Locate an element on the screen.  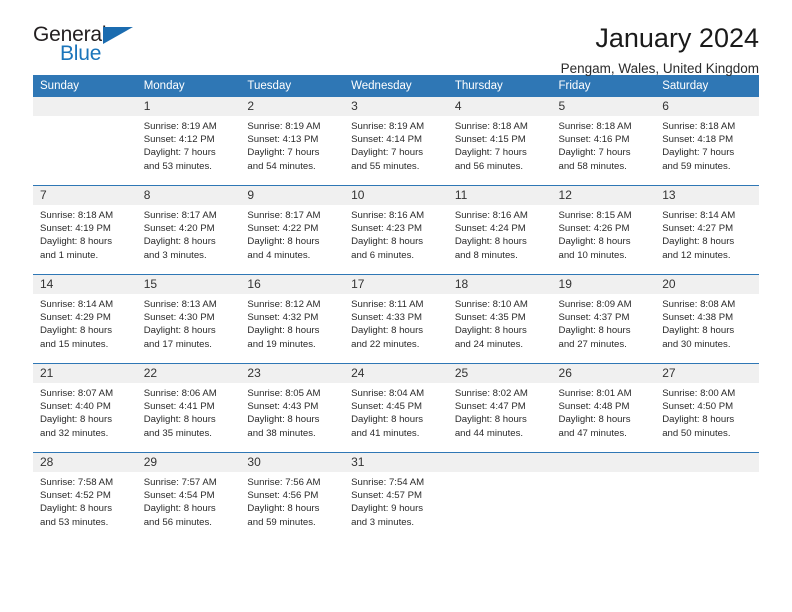
daylight-text-line2: and 54 minutes. is located at coordinates (281, 166).